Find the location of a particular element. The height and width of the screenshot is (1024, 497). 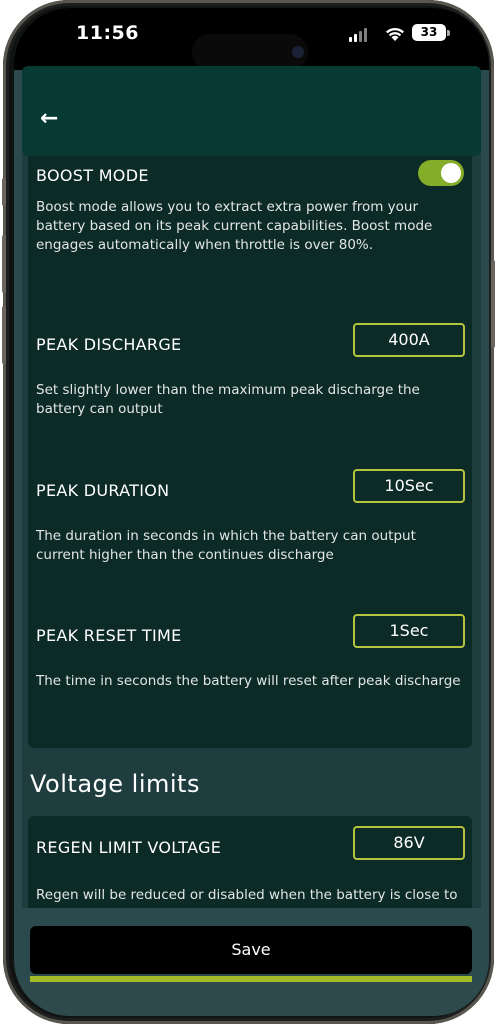

boost-mode-toggle is located at coordinates (441, 173).